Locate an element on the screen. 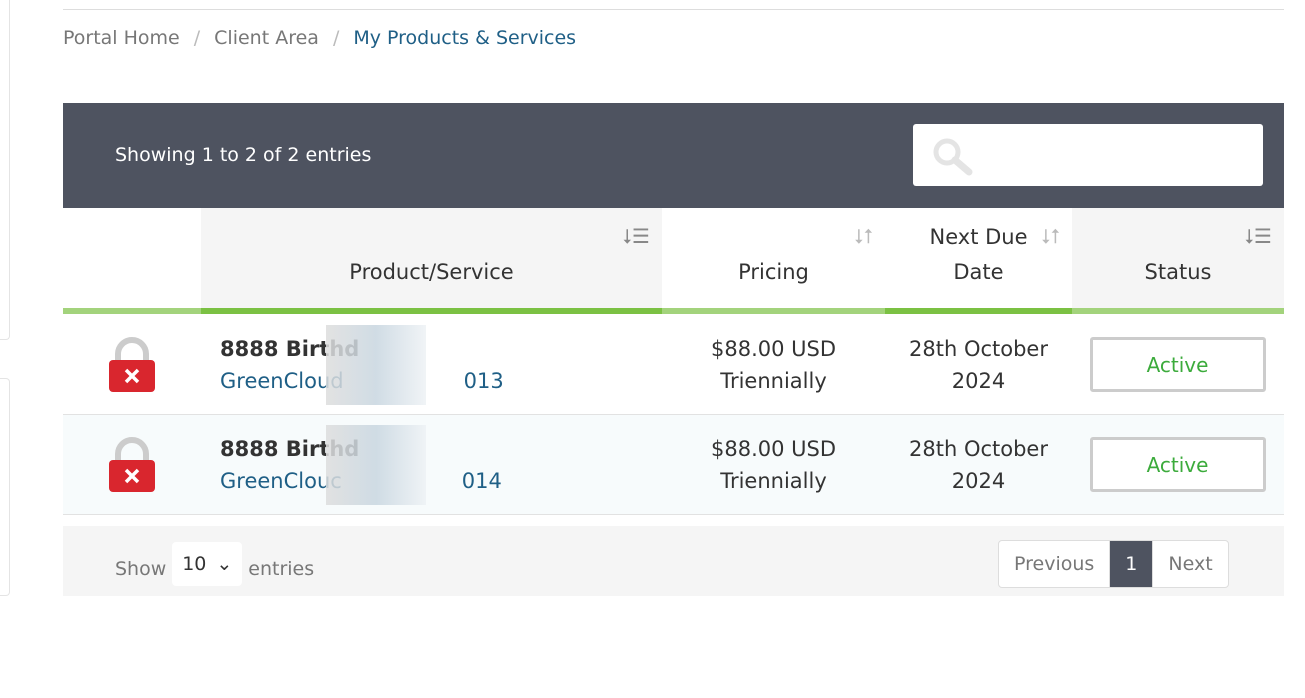 Image resolution: width=1305 pixels, height=698 pixels. column-next-due-date: Next Due Date ⭣⭡ is located at coordinates (978, 261).